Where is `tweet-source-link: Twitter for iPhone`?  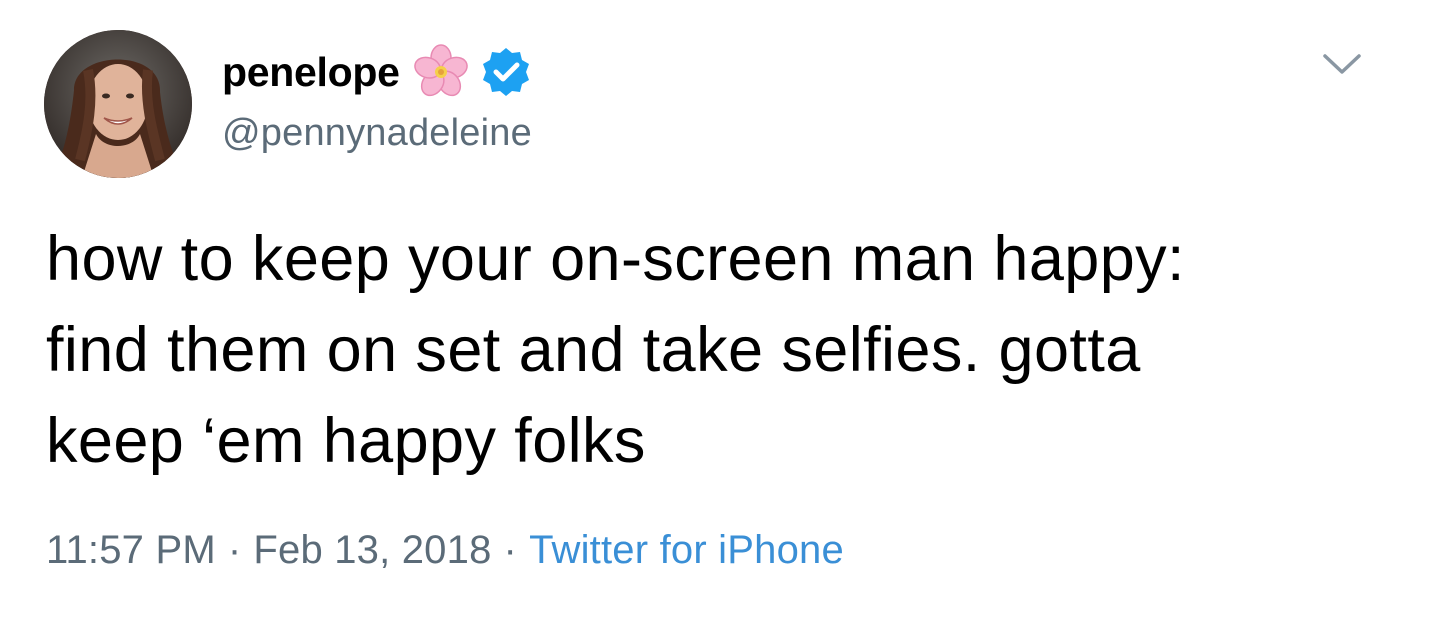
tweet-source-link: Twitter for iPhone is located at coordinates (686, 550).